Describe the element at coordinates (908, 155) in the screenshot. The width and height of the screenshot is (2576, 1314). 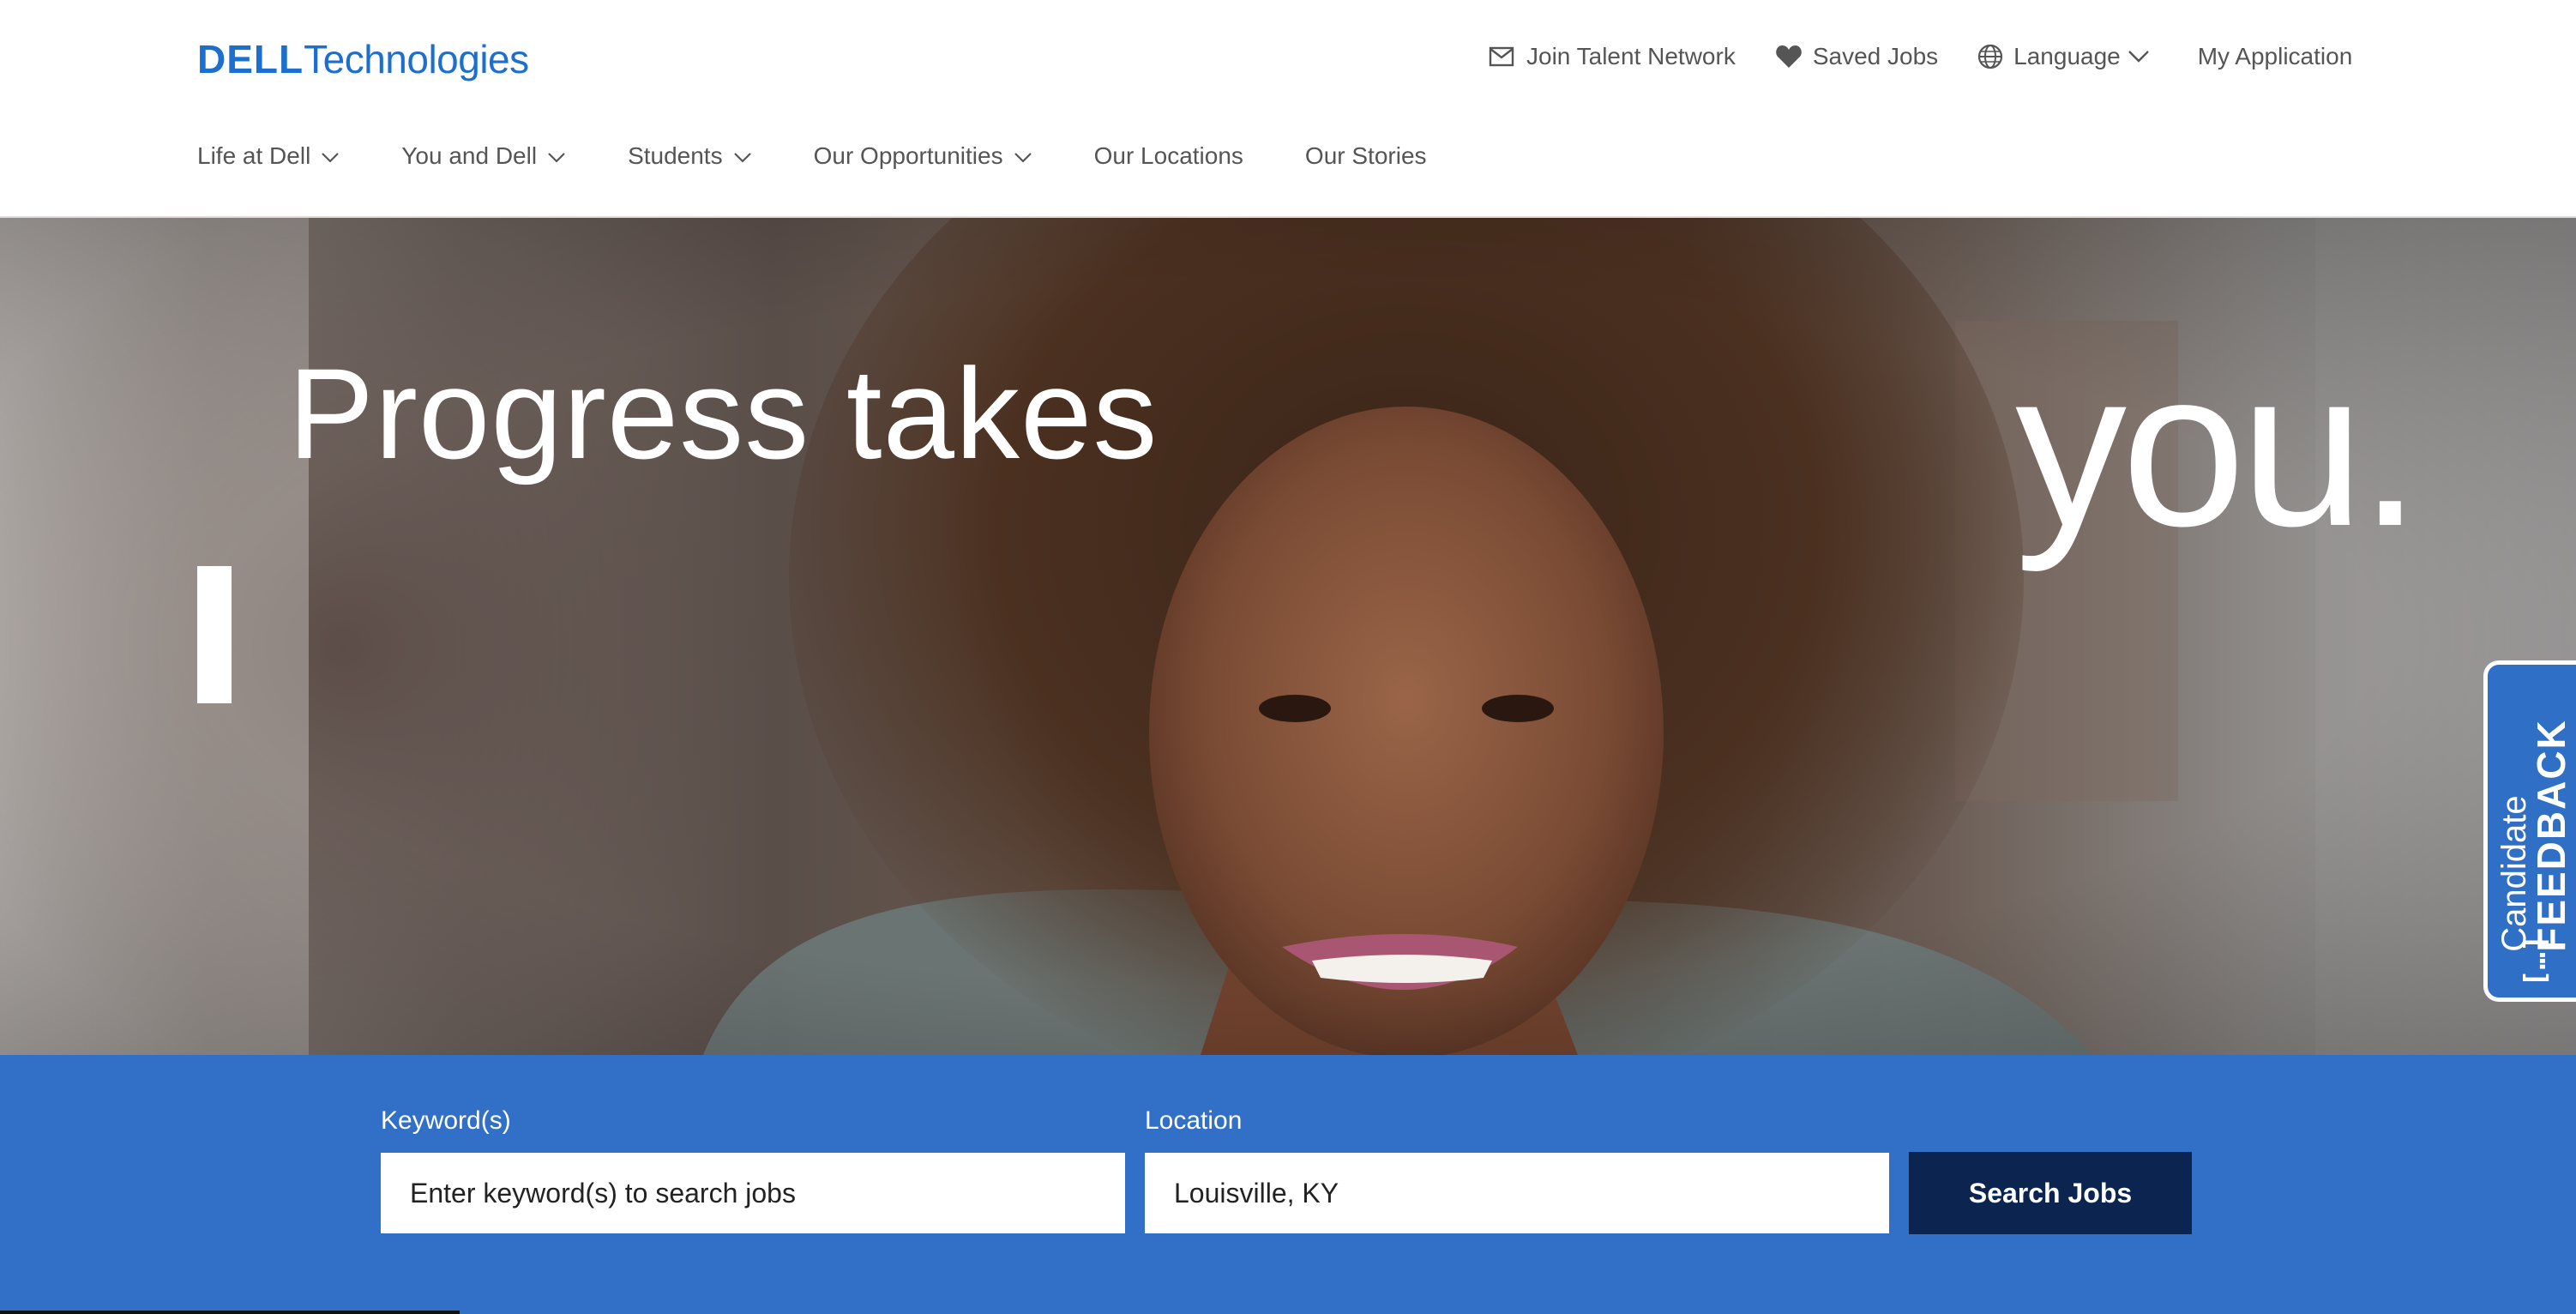
I see `nav-label: Our Opportunities` at that location.